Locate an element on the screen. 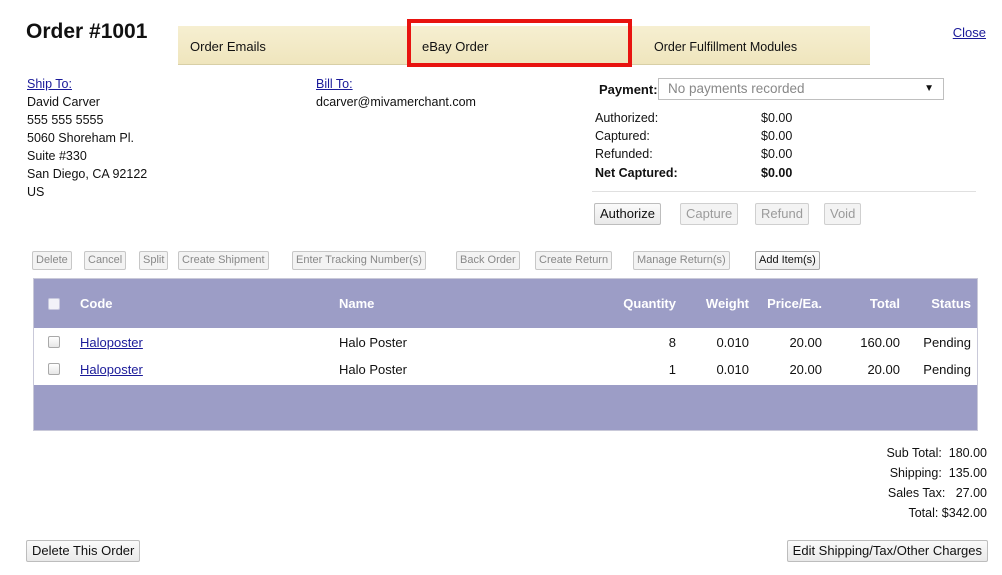 The width and height of the screenshot is (1002, 575). void-button: Void is located at coordinates (843, 214).